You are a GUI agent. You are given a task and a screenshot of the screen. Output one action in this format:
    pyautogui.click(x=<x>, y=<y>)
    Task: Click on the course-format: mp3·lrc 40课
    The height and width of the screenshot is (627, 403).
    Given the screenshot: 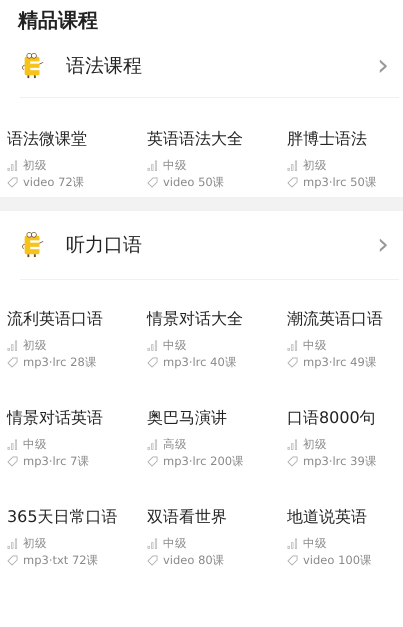 What is the action you would take?
    pyautogui.click(x=200, y=362)
    